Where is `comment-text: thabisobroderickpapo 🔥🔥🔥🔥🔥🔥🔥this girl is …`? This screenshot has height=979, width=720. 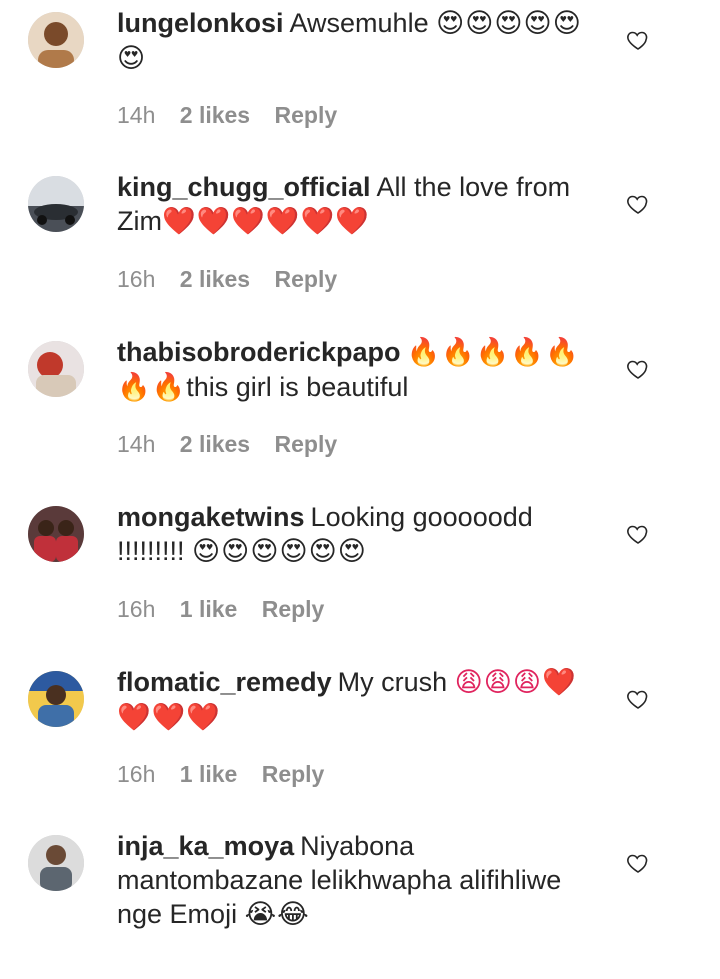
comment-text: thabisobroderickpapo 🔥🔥🔥🔥🔥🔥🔥this girl is … is located at coordinates (362, 370).